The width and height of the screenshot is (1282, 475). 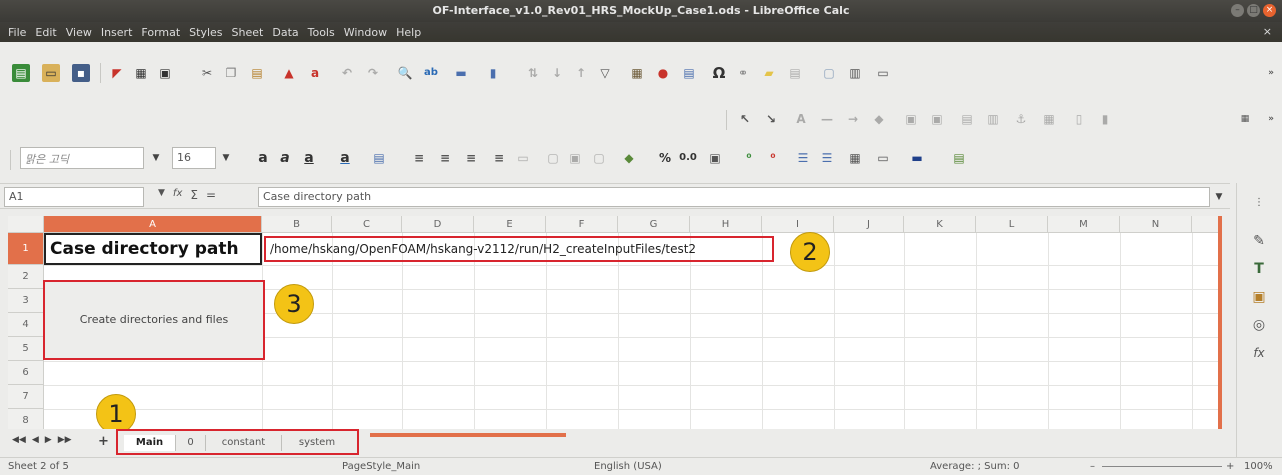 I want to click on sum-icon: Σ, so click(x=194, y=195).